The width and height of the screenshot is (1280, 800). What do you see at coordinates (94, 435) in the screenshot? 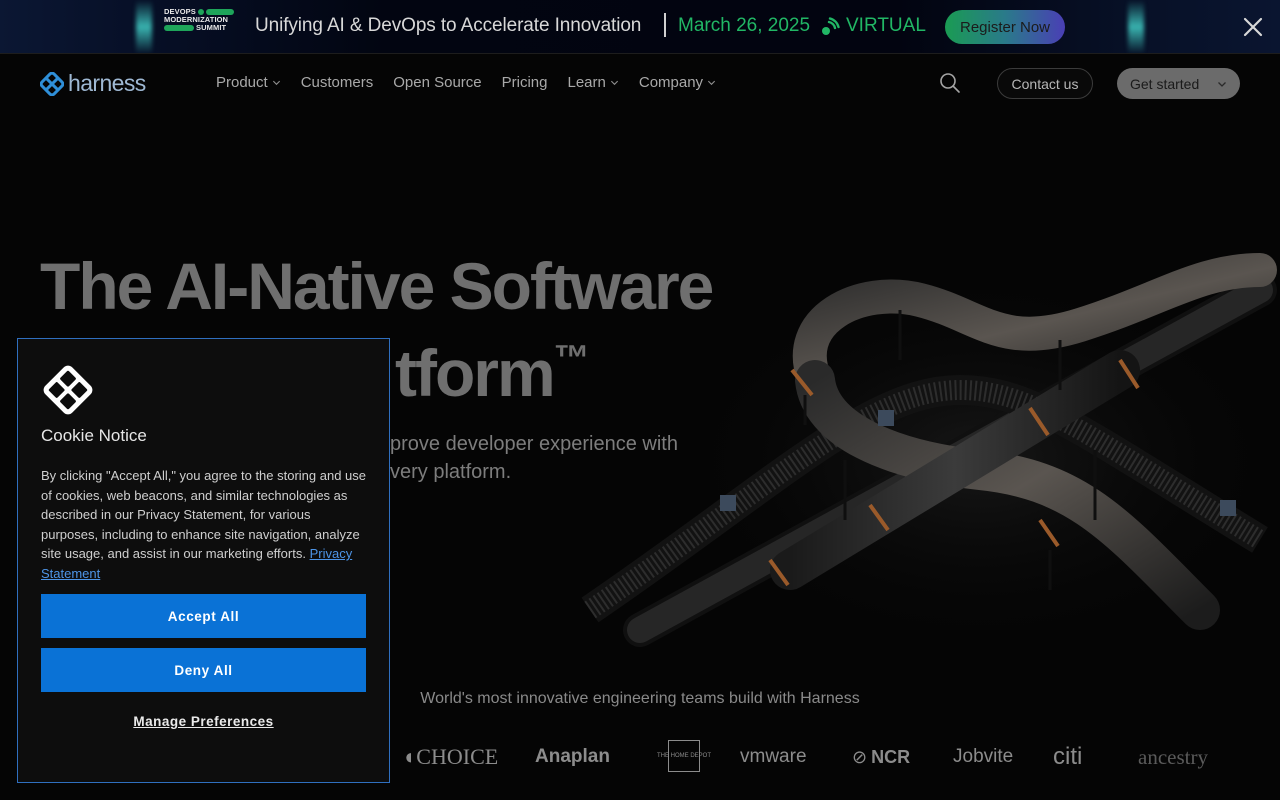
I see `cookie-notice-title: Cookie Notice` at bounding box center [94, 435].